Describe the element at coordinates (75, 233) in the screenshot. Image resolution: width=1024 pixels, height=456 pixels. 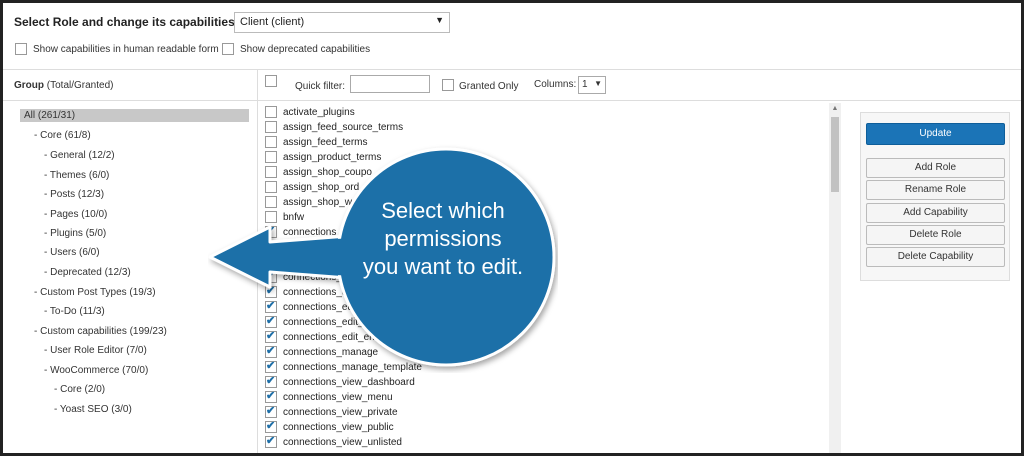
I see `group-item: - Plugins (5/0)` at that location.